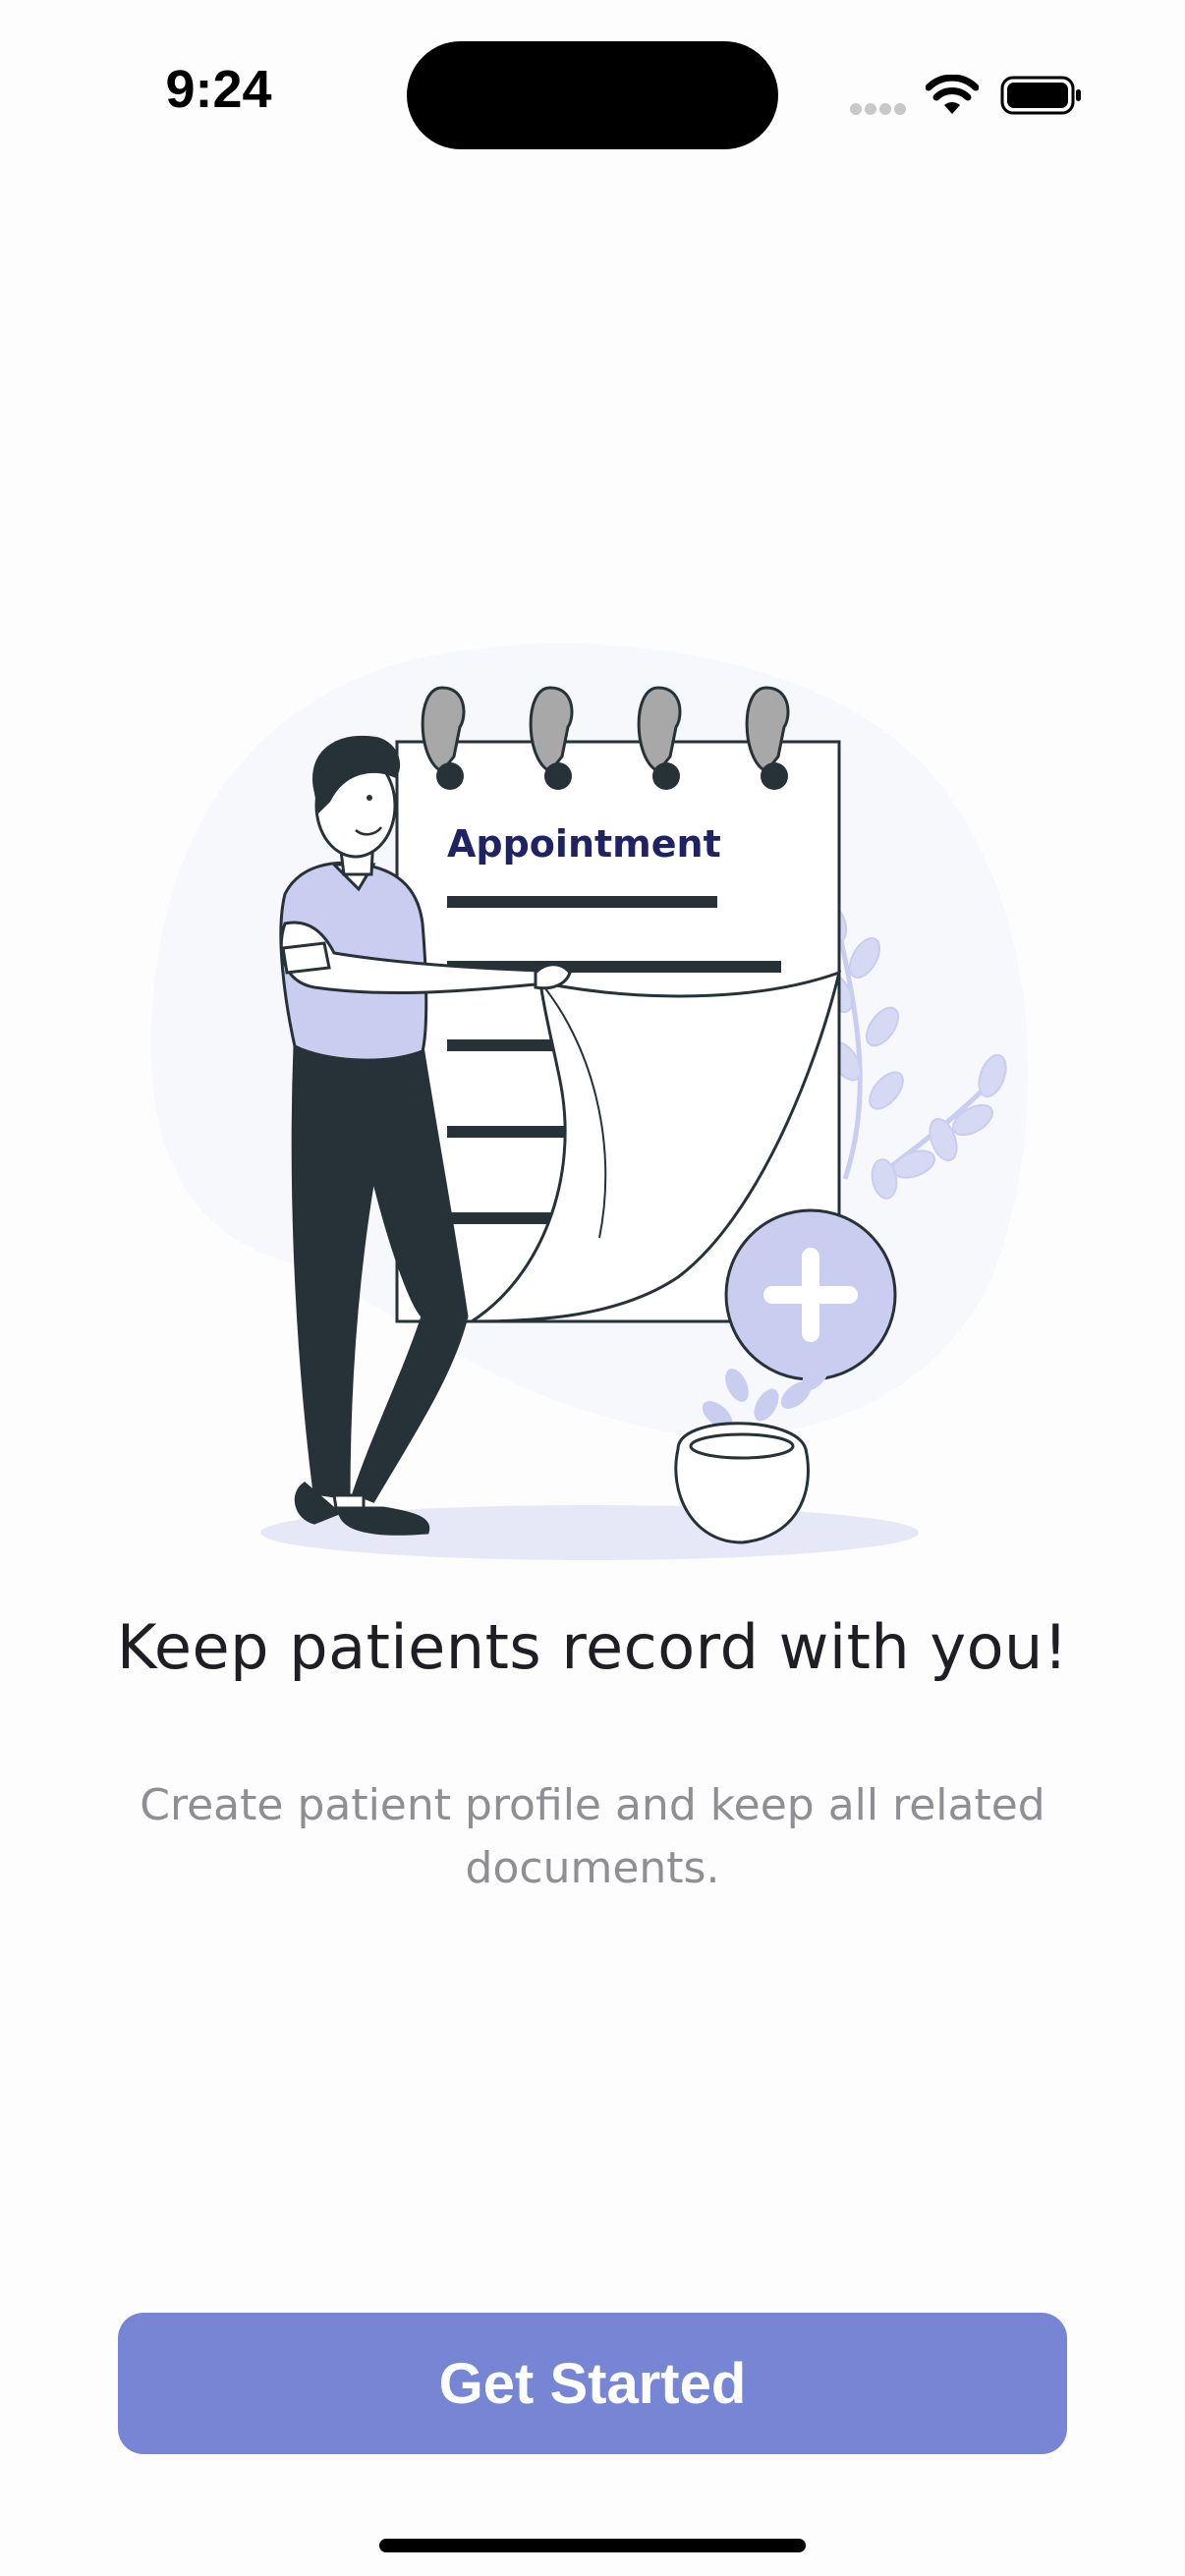  I want to click on cellular-signal-icon, so click(878, 109).